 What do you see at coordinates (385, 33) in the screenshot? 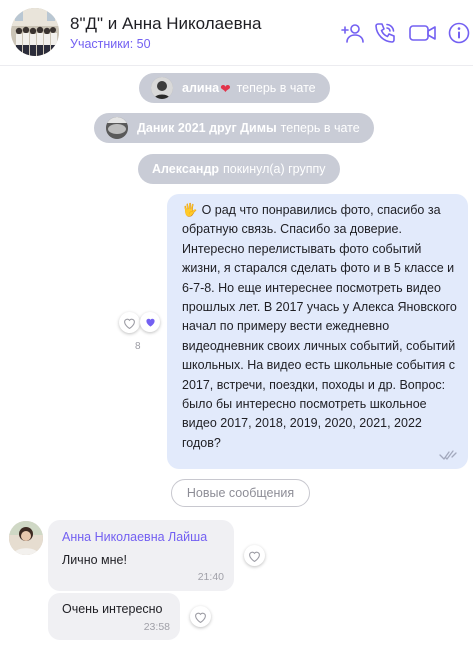
I see `phone-icon` at bounding box center [385, 33].